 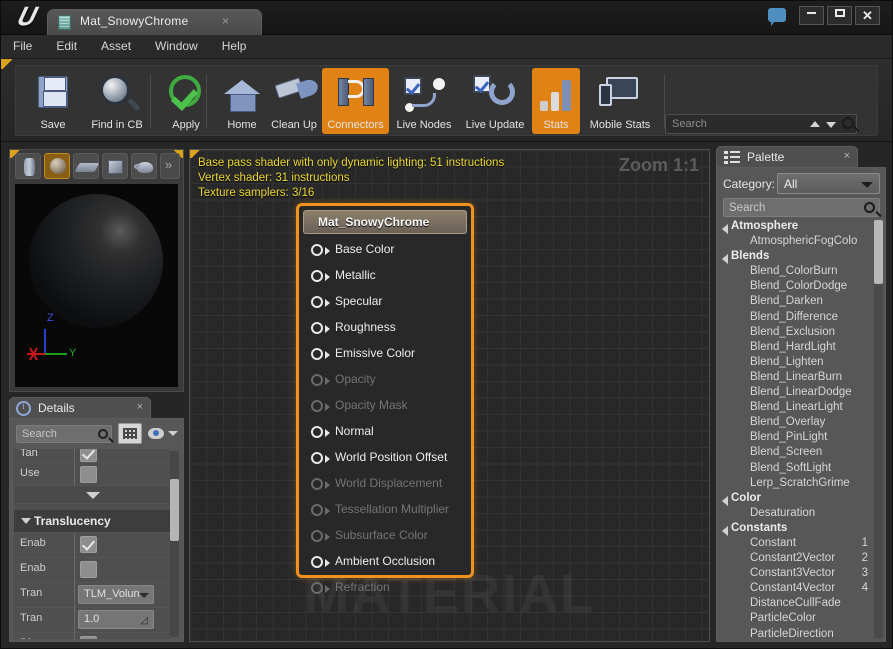 I want to click on details-scroll-thumb, so click(x=174, y=510).